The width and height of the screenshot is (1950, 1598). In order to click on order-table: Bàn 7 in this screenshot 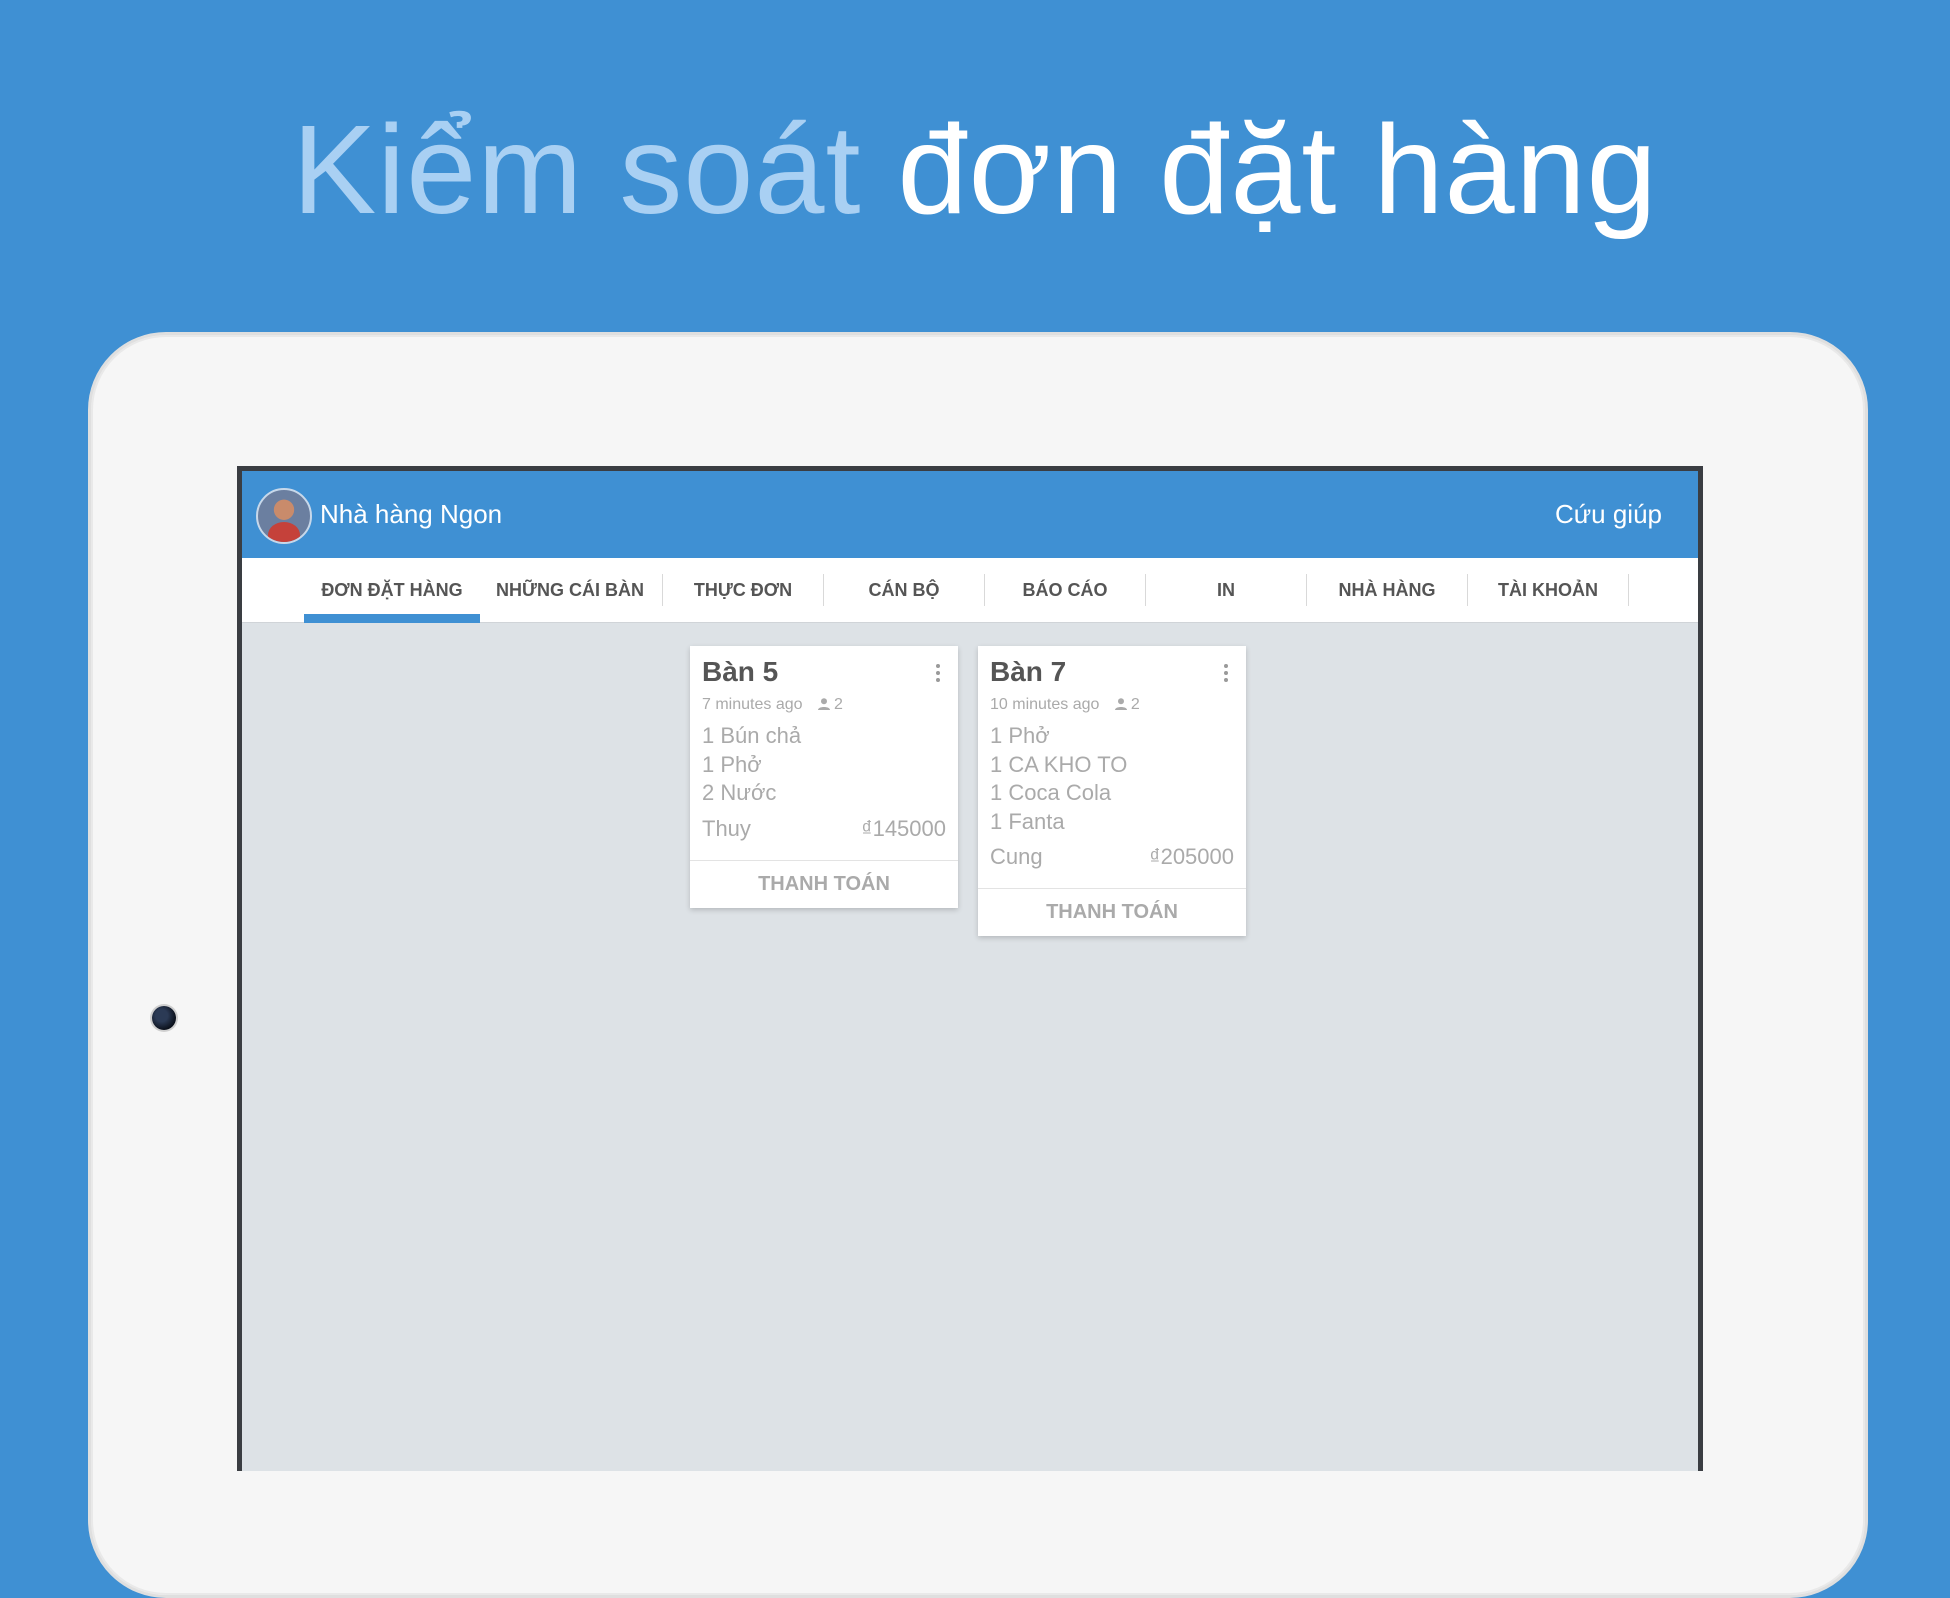, I will do `click(1028, 671)`.